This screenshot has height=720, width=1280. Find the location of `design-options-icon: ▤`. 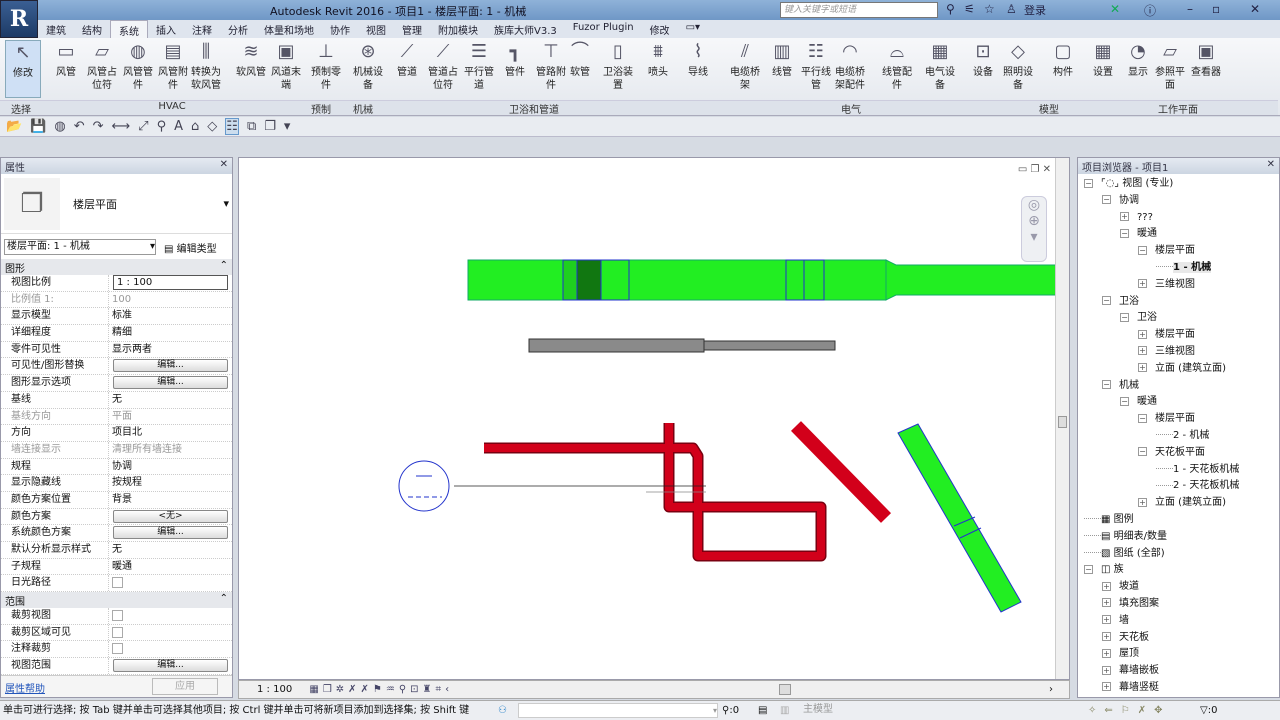

design-options-icon: ▤ is located at coordinates (762, 710).